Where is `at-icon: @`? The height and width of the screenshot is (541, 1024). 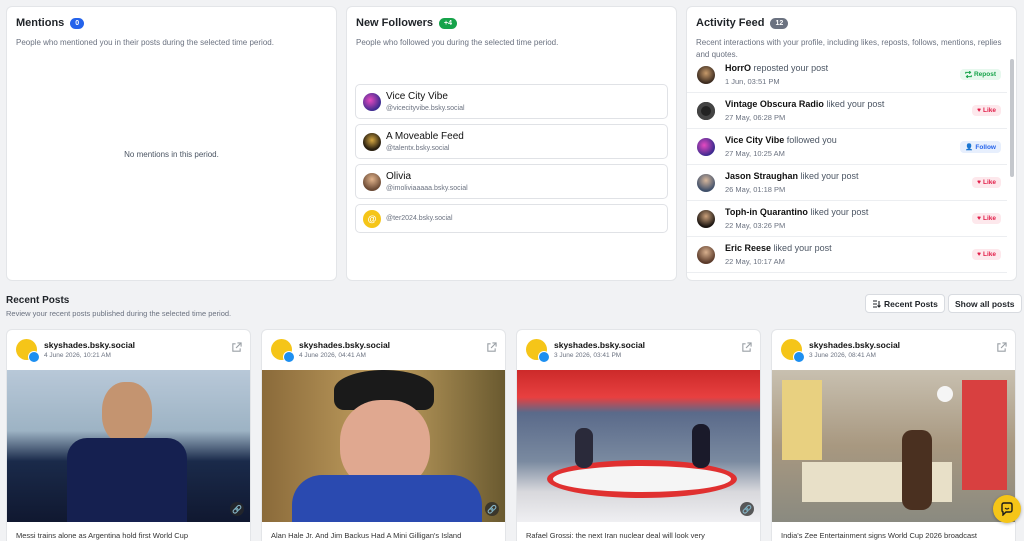 at-icon: @ is located at coordinates (372, 218).